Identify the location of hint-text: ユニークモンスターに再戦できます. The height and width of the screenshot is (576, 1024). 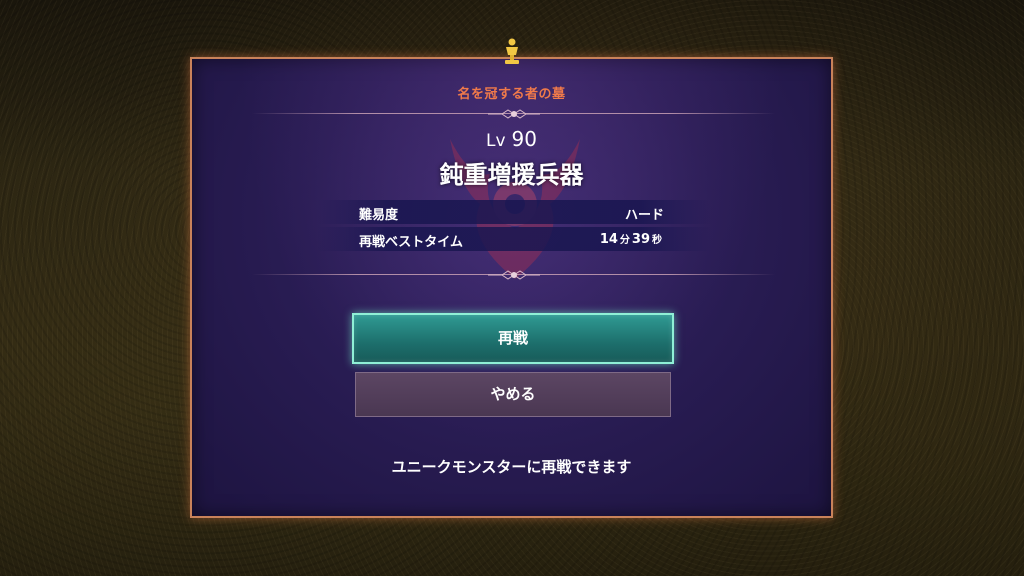
(511, 467).